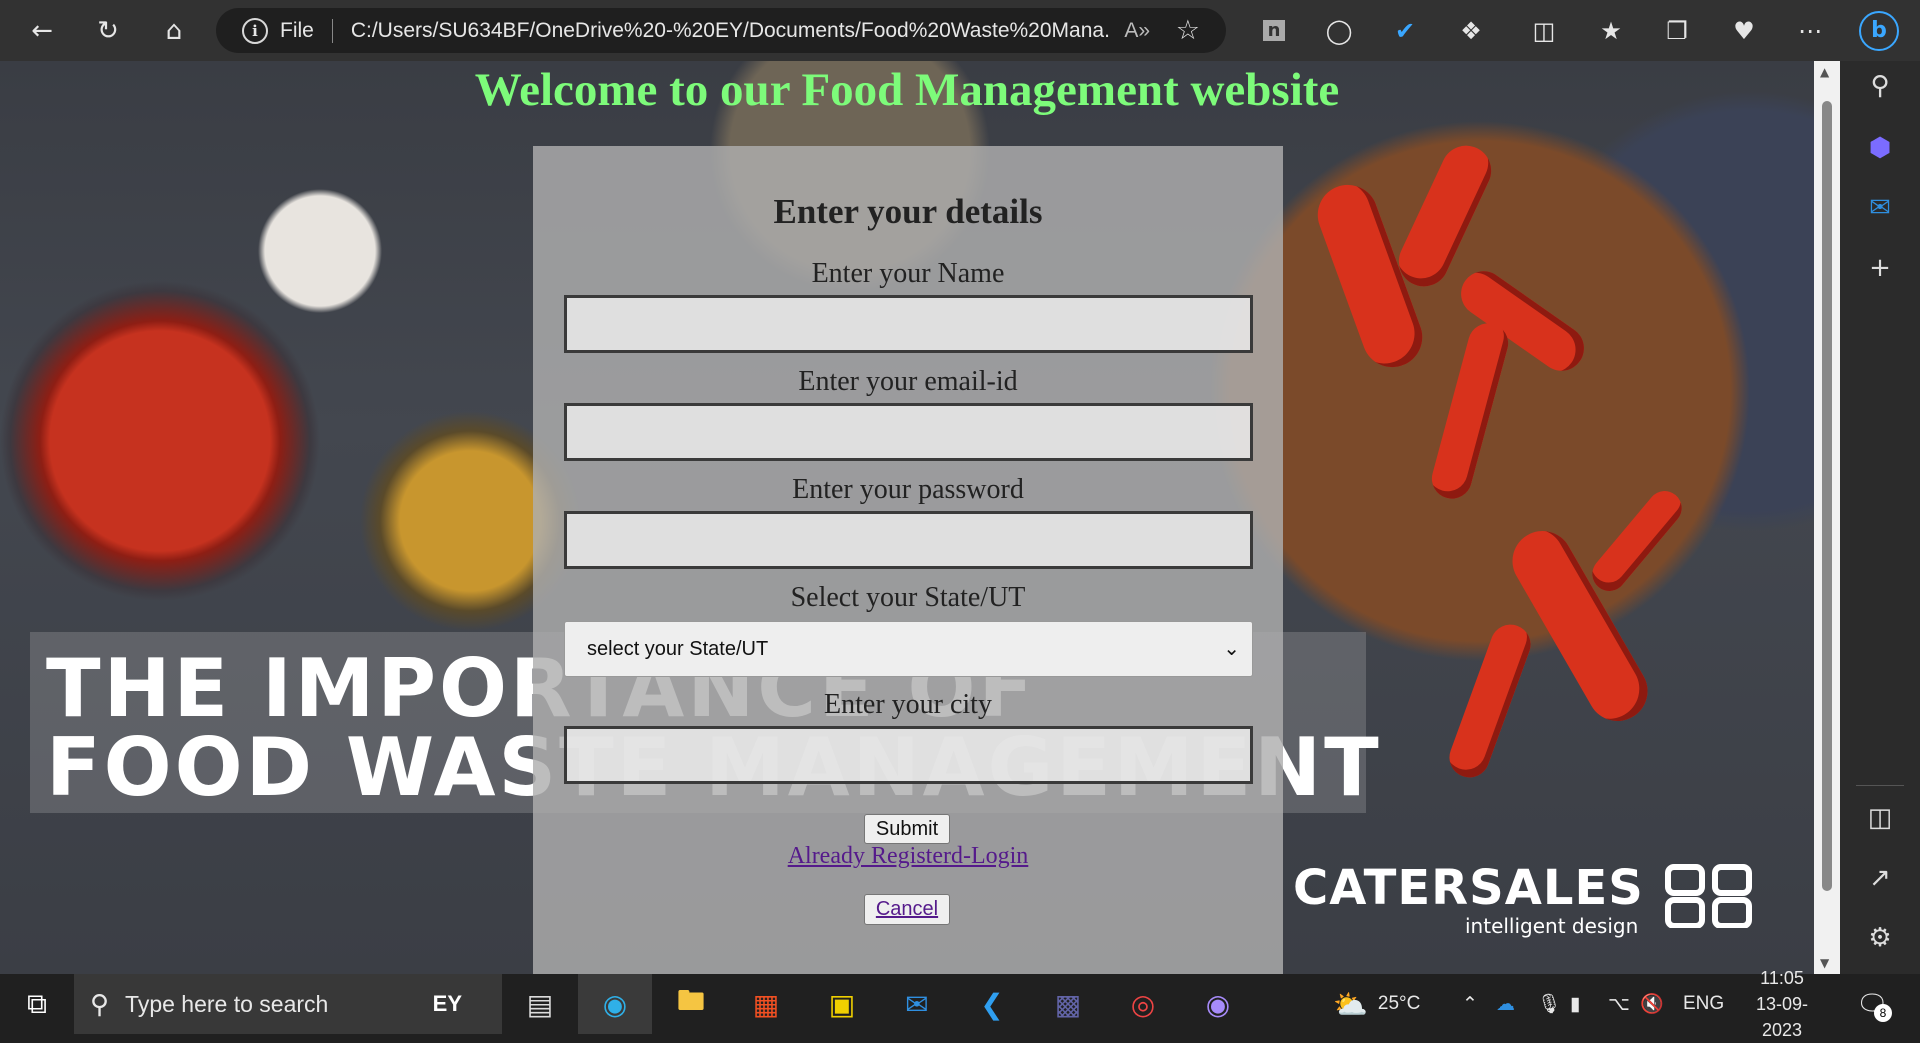 Image resolution: width=1920 pixels, height=1043 pixels. I want to click on collections-icon: ❐, so click(1677, 30).